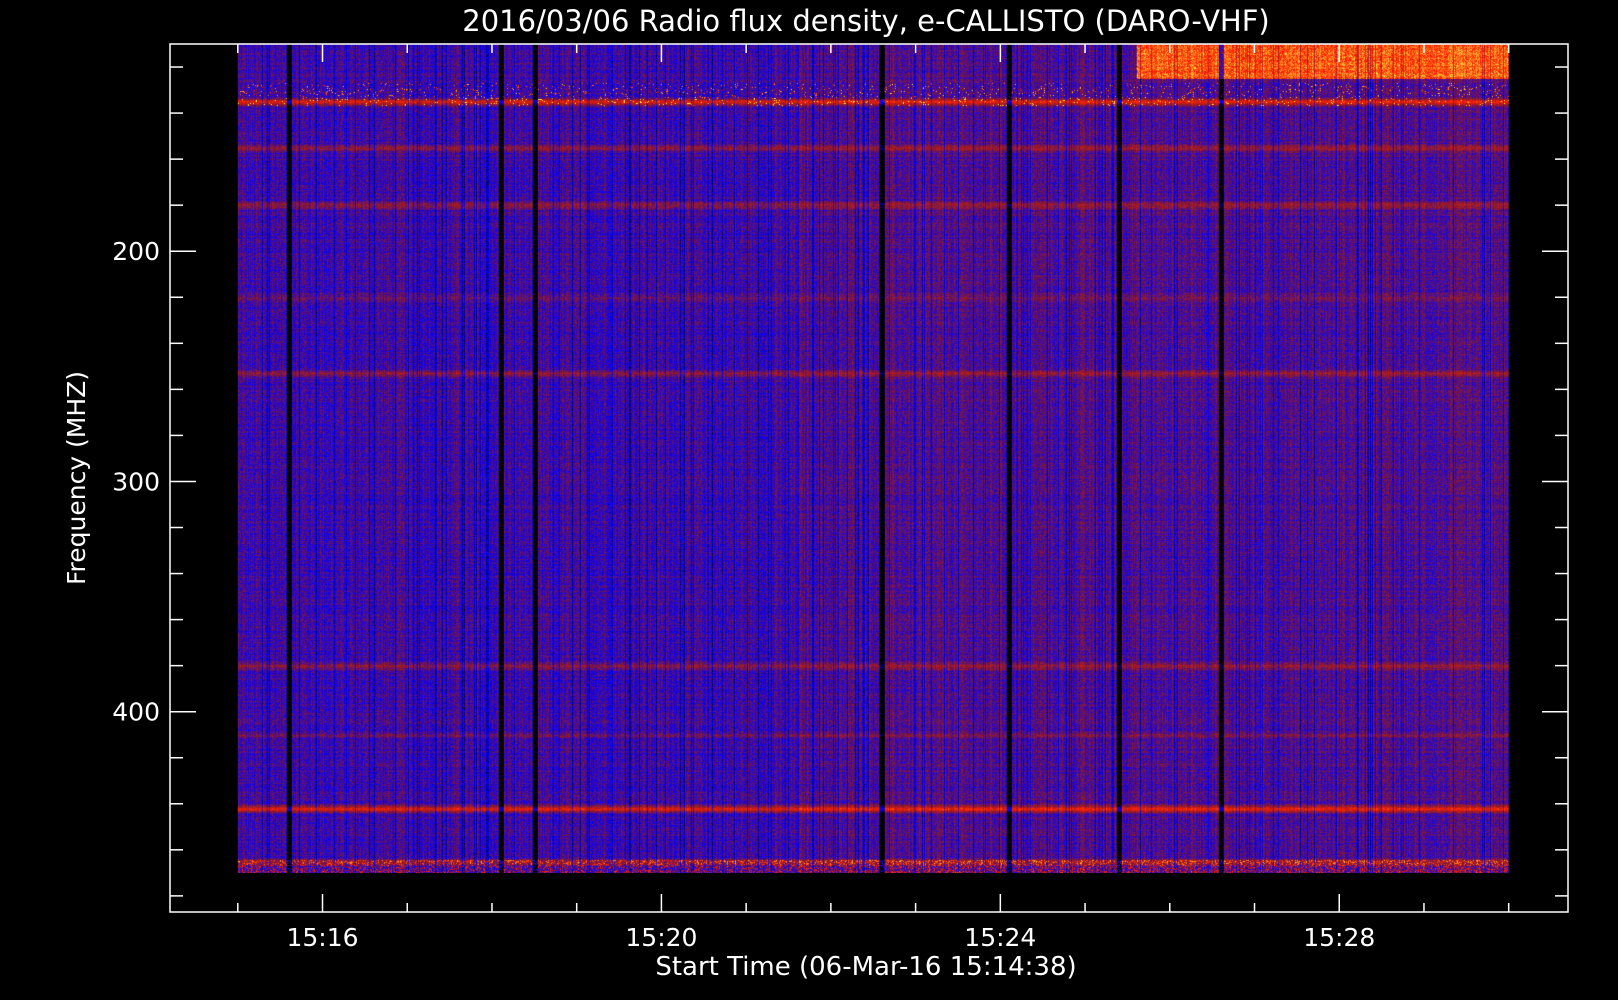 This screenshot has height=1000, width=1618. Describe the element at coordinates (1000, 937) in the screenshot. I see `x-tick-label: 15:24` at that location.